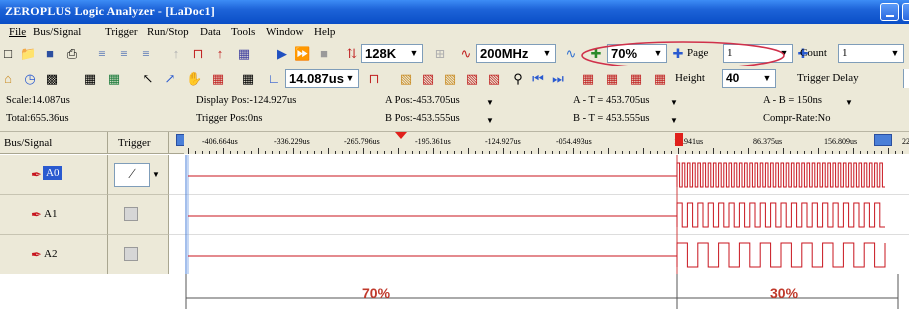  I want to click on maximize-button, so click(905, 12).